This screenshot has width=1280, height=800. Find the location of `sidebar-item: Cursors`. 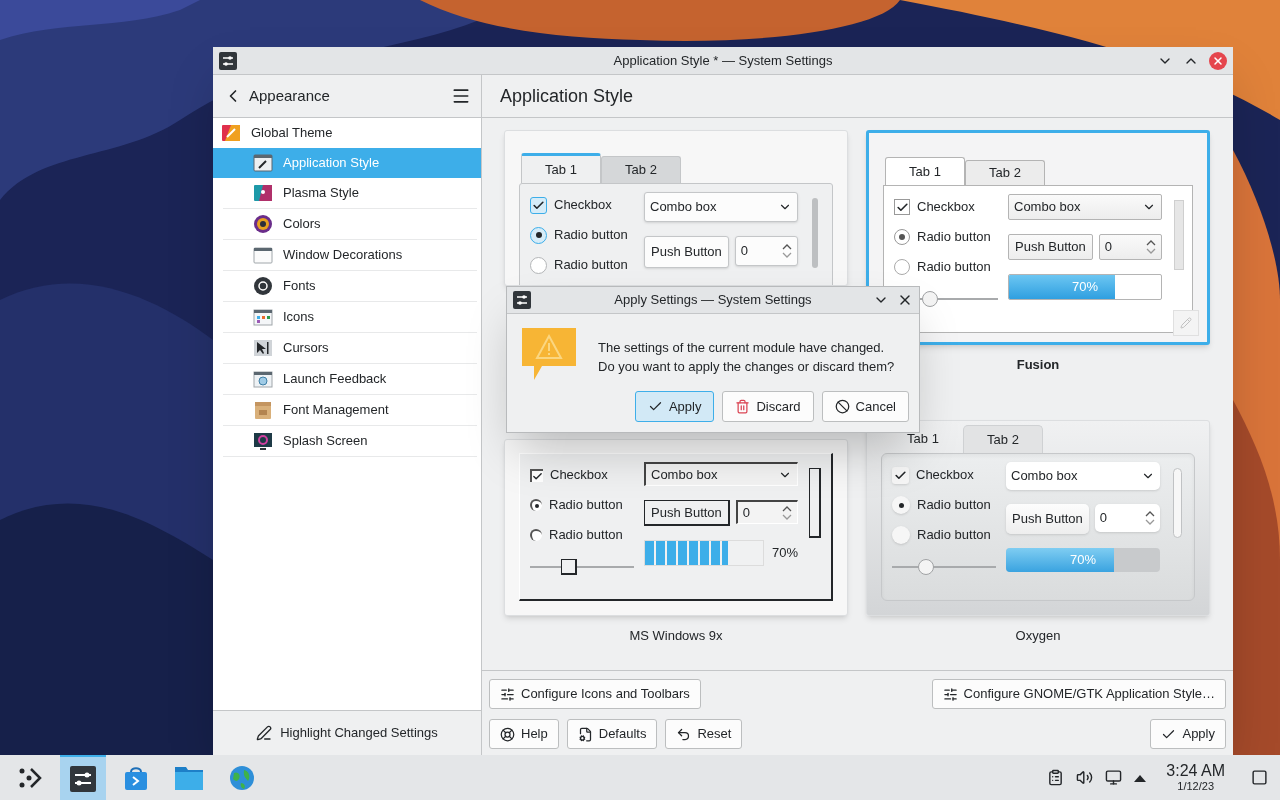

sidebar-item: Cursors is located at coordinates (347, 348).